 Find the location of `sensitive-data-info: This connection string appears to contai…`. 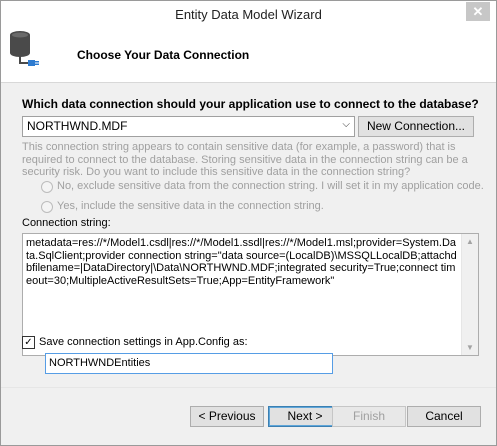

sensitive-data-info: This connection string appears to contai… is located at coordinates (245, 159).